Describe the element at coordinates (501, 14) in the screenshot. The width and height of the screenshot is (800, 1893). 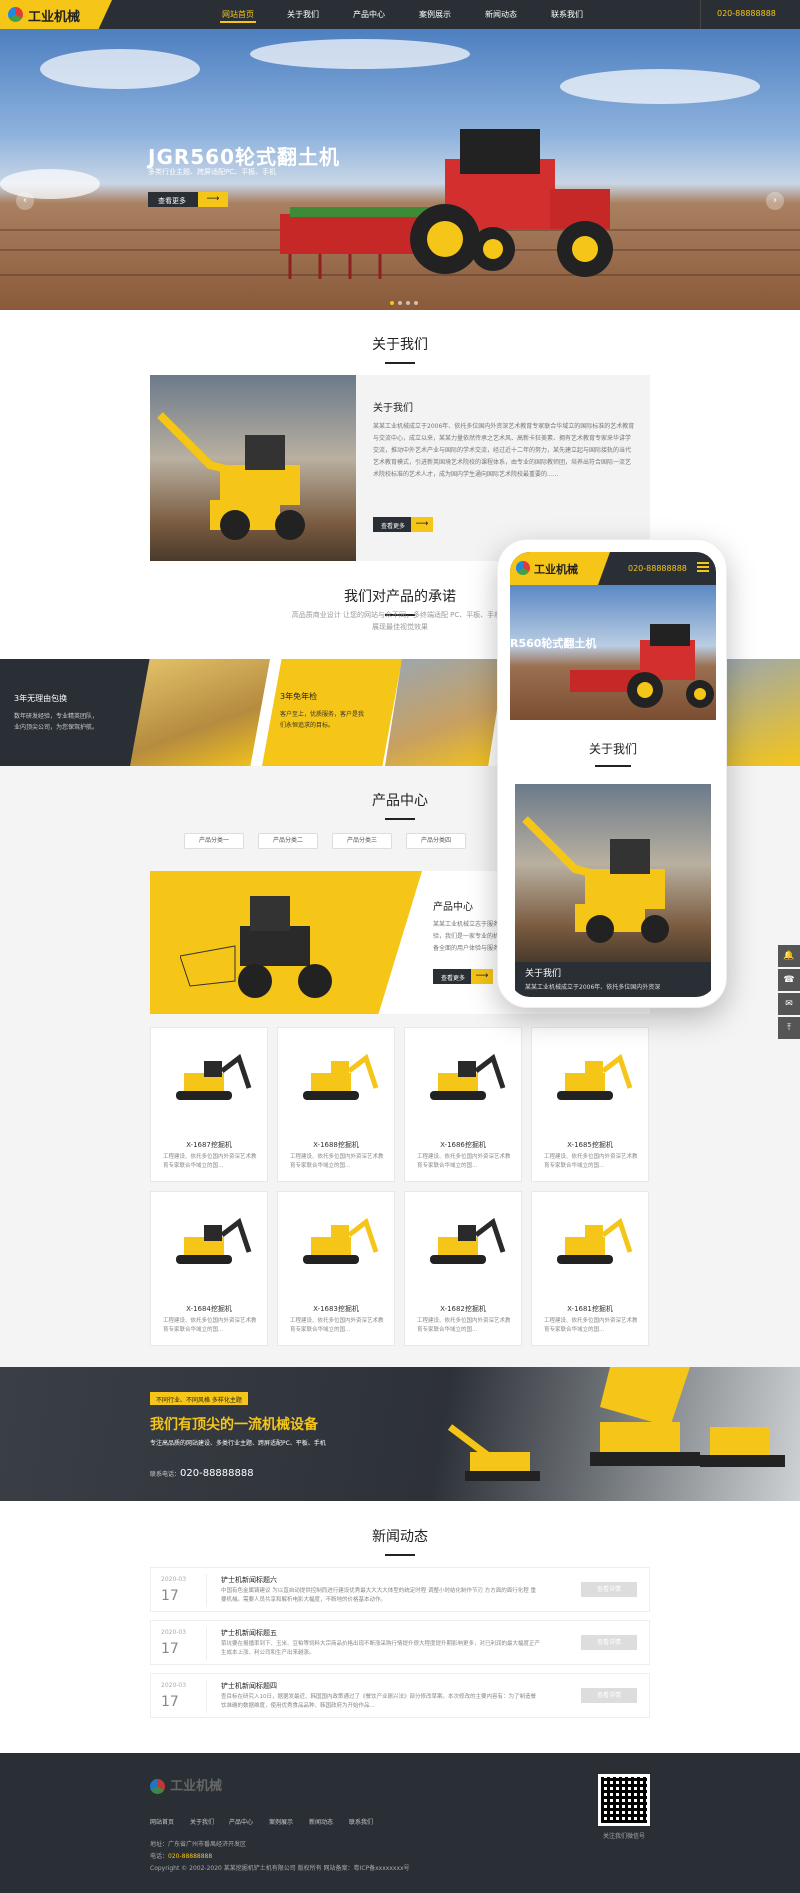
I see `nav-item-news: 新闻动态` at that location.